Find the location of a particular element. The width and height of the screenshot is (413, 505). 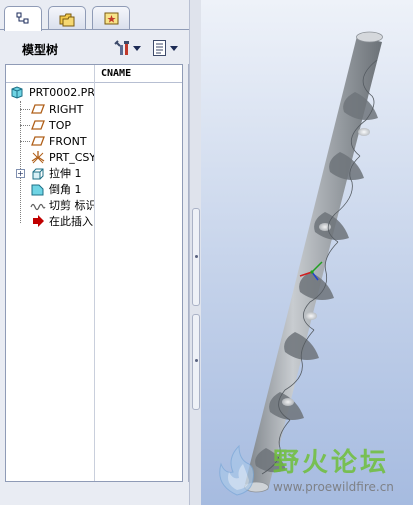

tree-item-label: 在此插入 is located at coordinates (71, 221).